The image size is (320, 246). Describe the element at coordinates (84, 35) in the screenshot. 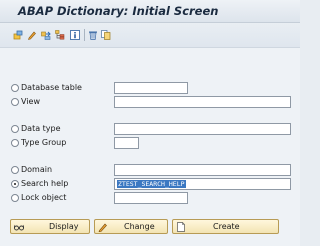

I see `toolbar-separator` at that location.